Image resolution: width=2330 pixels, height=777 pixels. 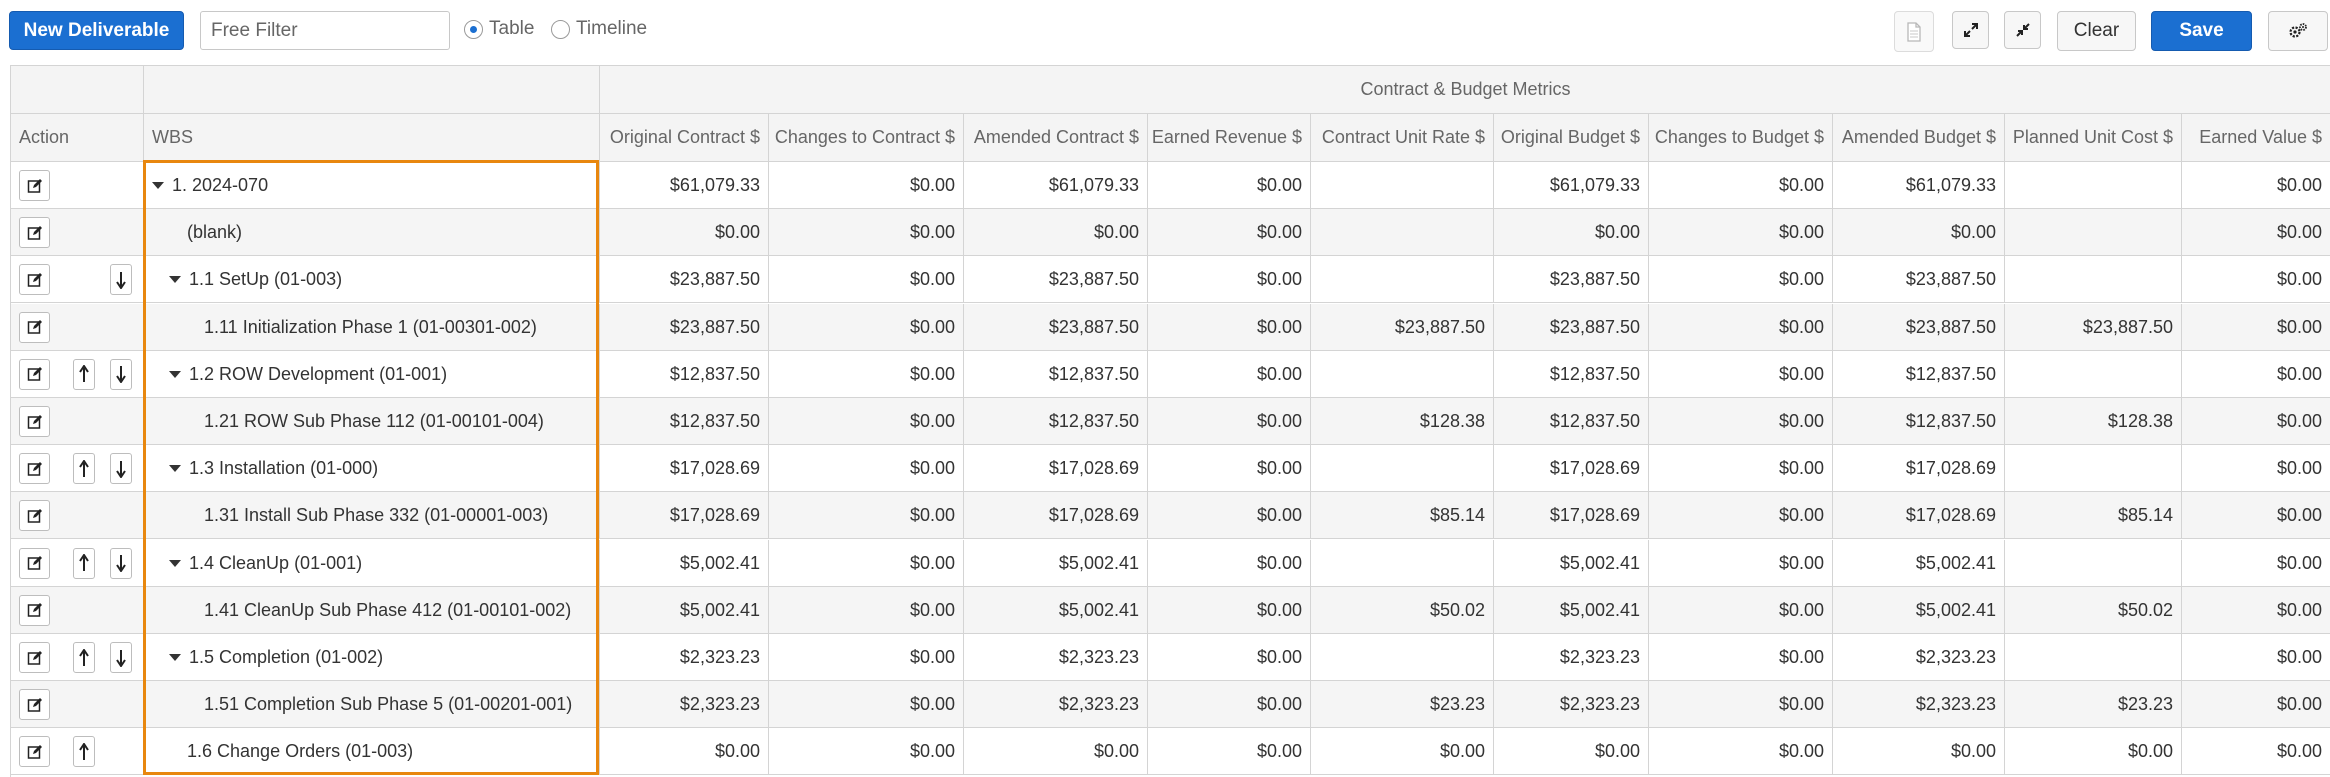 What do you see at coordinates (684, 421) in the screenshot?
I see `original-contract-cell: $12,837.50` at bounding box center [684, 421].